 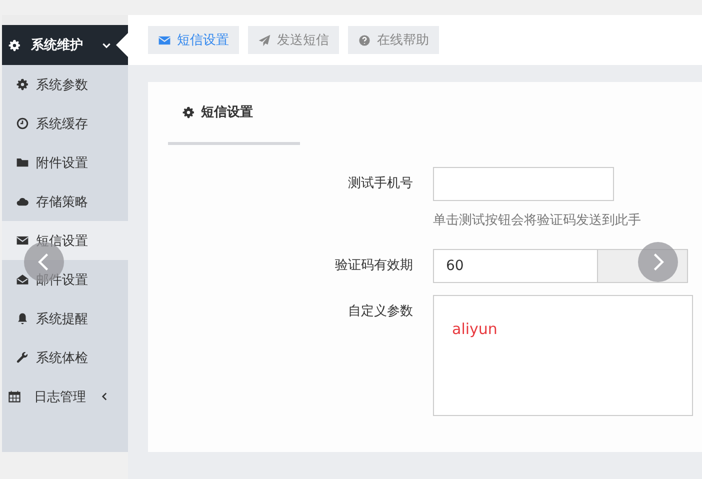 What do you see at coordinates (65, 318) in the screenshot?
I see `sidebar-item: 系统提醒` at bounding box center [65, 318].